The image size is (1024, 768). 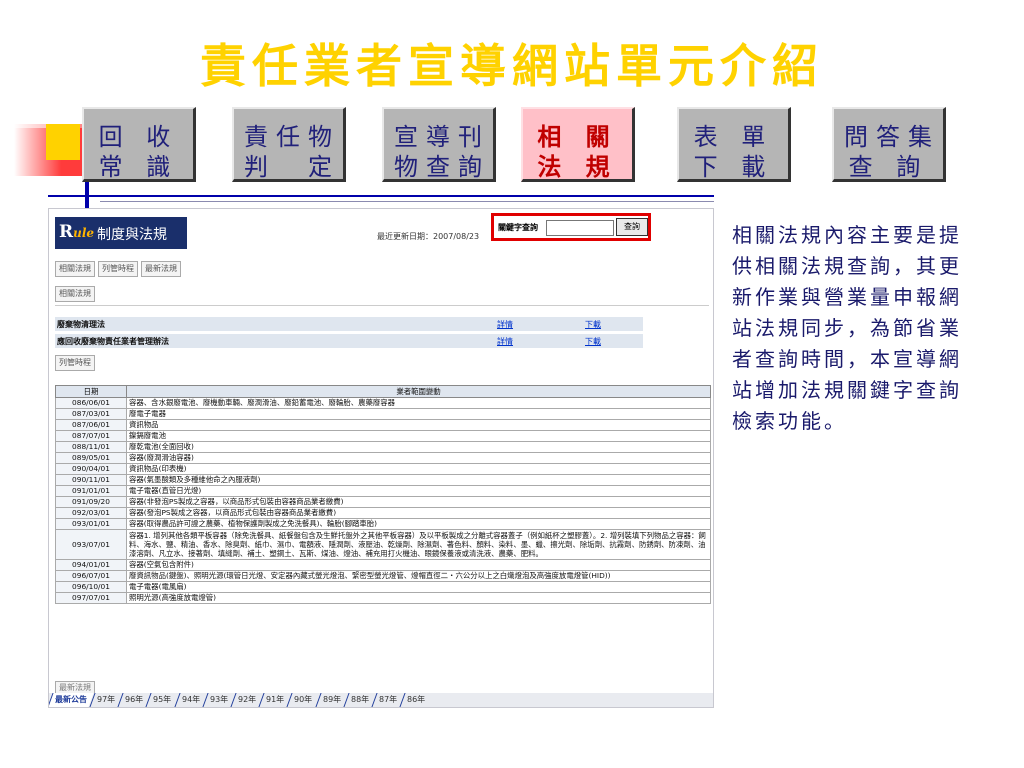 I want to click on law-name: 廢棄物清理法, so click(x=81, y=324).